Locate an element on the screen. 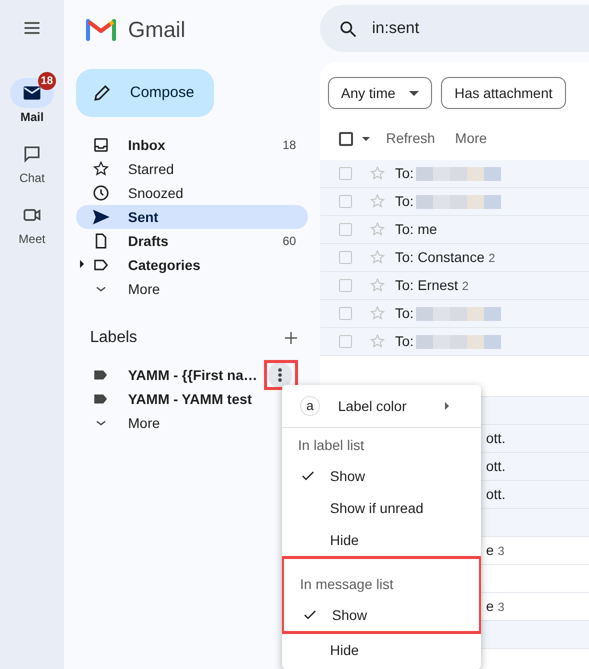 The image size is (589, 669). rail-chat-button: Chat is located at coordinates (32, 158).